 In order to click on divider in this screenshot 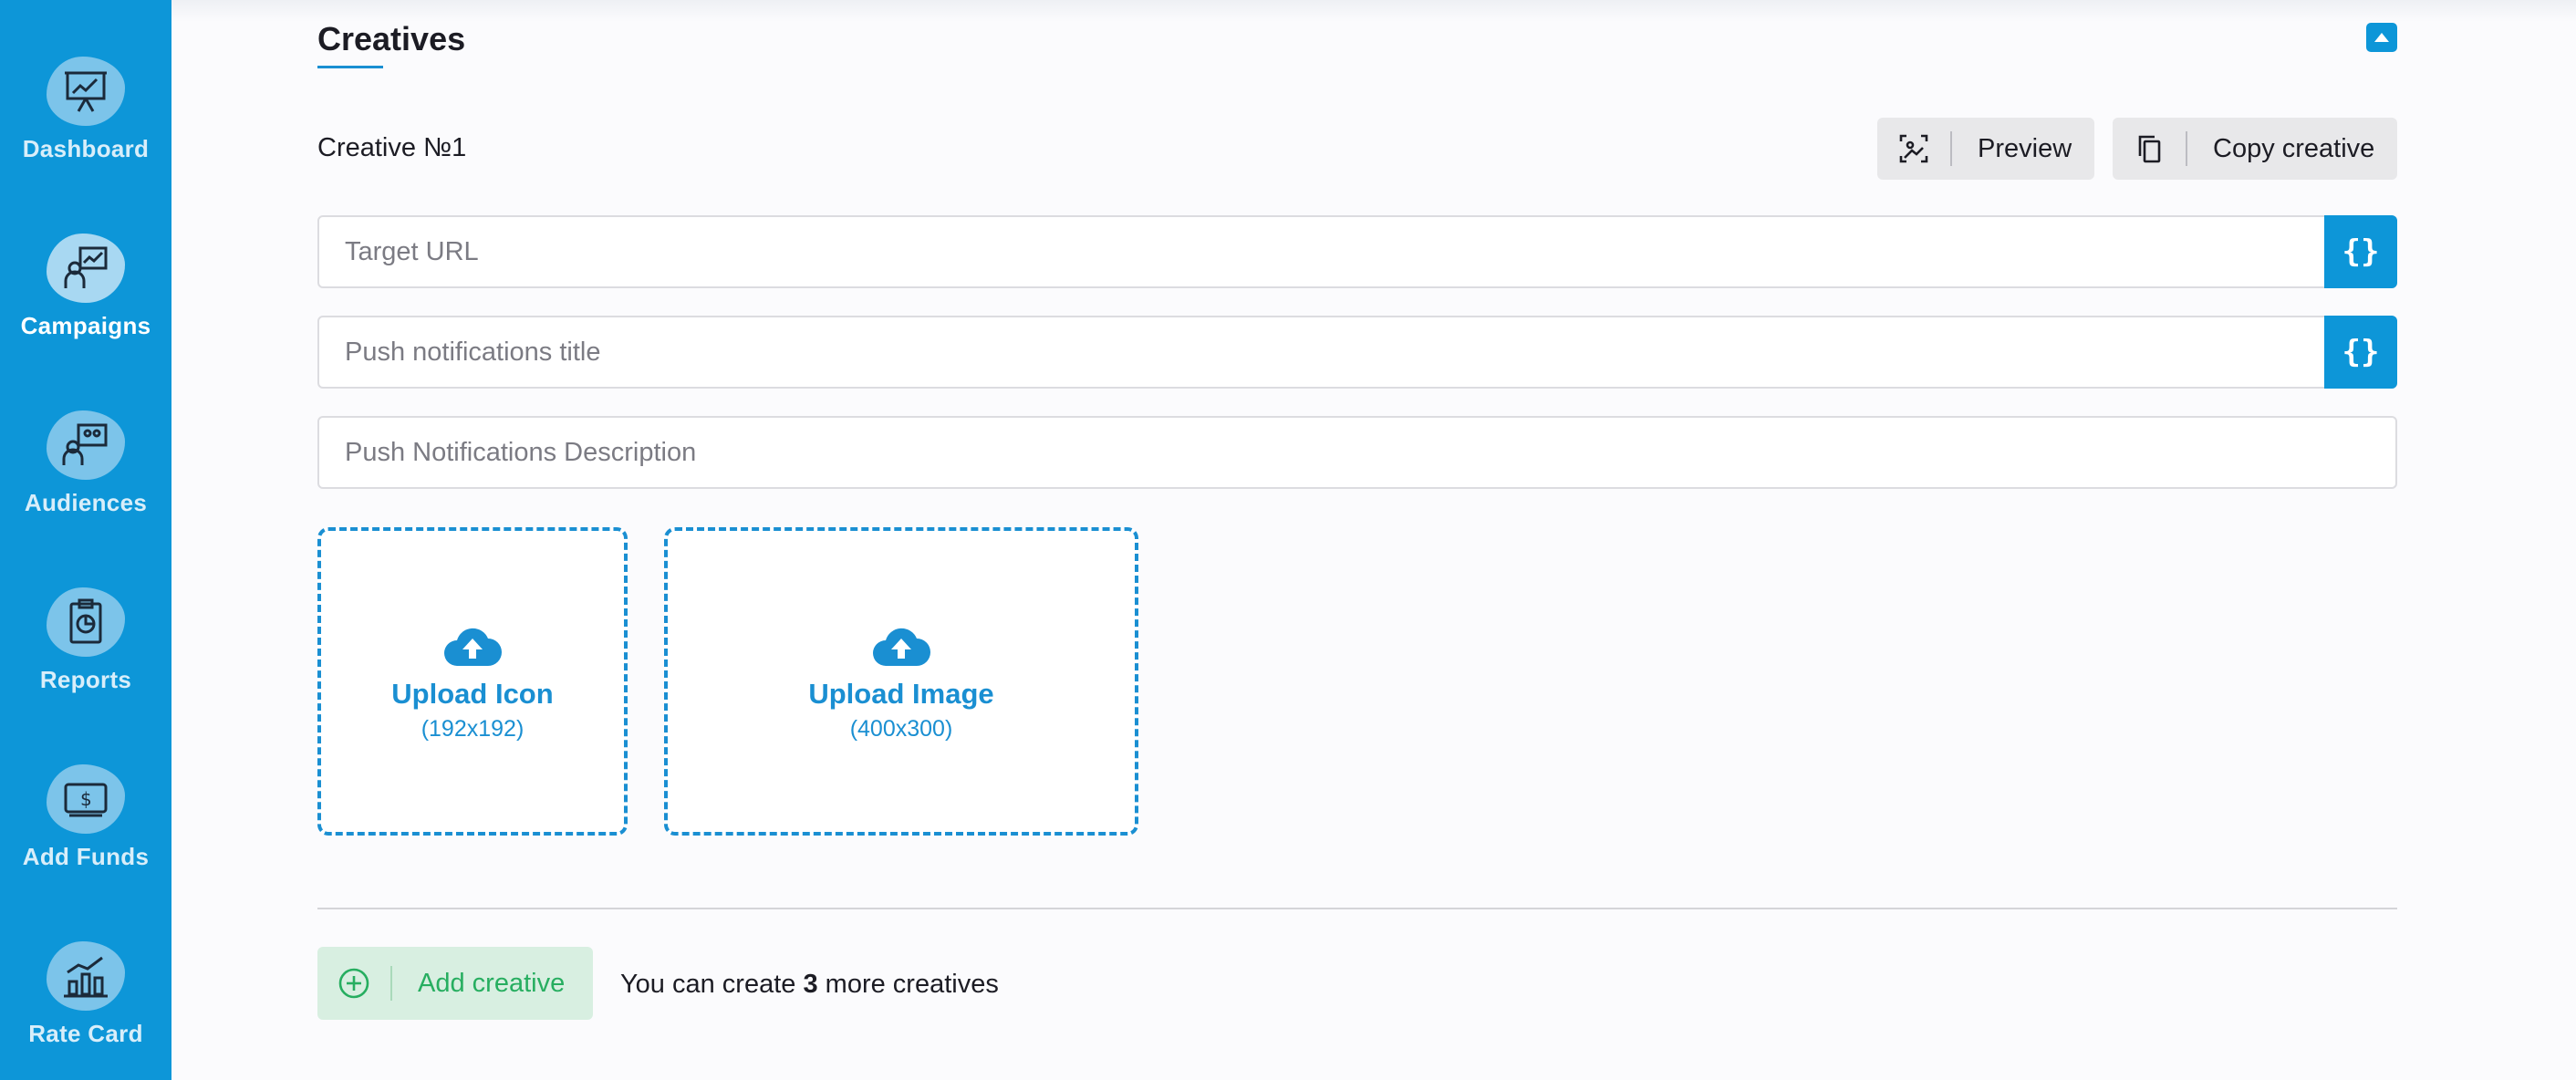, I will do `click(1357, 908)`.